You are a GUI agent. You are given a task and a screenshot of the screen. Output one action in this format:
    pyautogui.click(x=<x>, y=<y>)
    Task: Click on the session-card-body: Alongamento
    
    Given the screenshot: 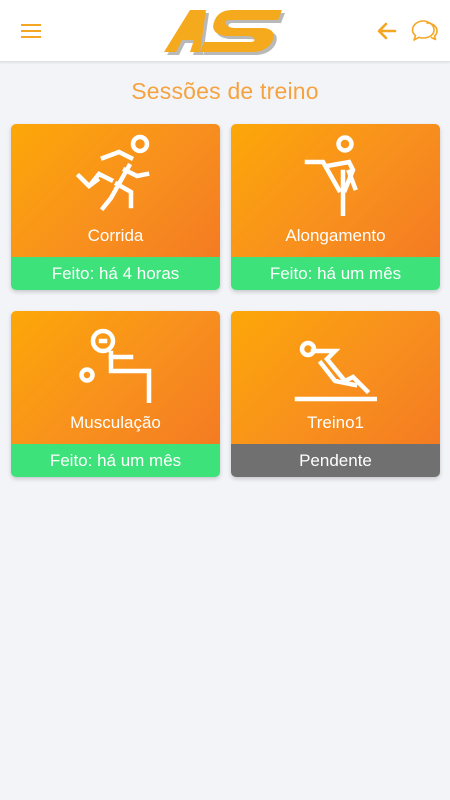 What is the action you would take?
    pyautogui.click(x=335, y=190)
    